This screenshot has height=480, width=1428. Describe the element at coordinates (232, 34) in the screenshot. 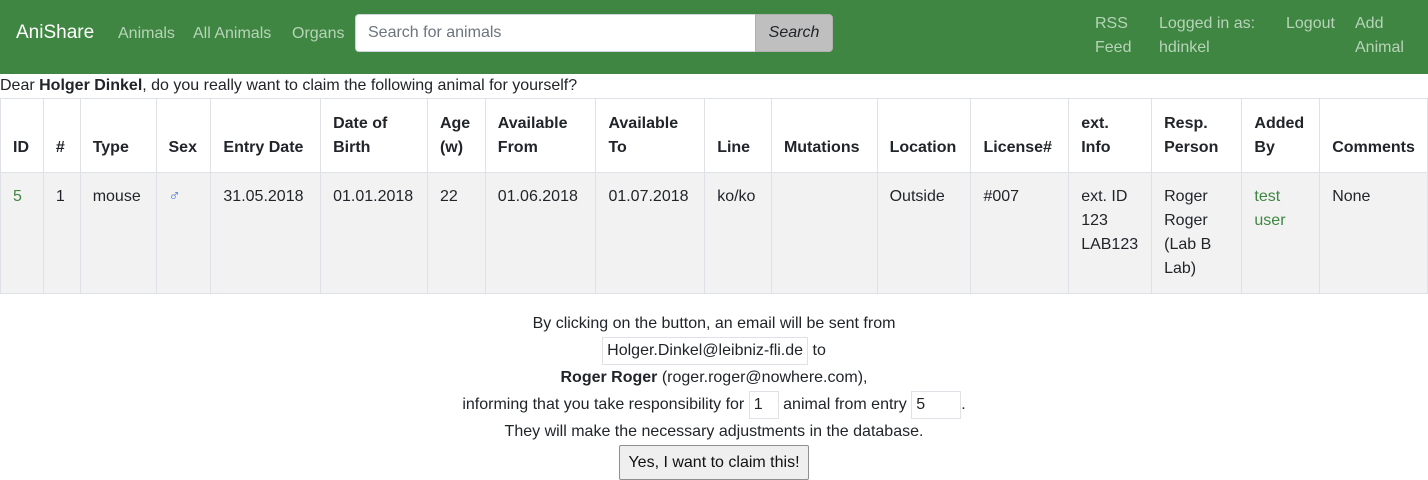

I see `nav-link-all-animals: All Animals` at that location.